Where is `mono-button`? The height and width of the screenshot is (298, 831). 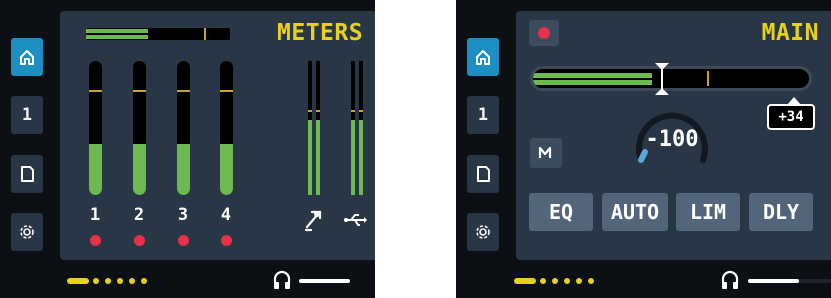 mono-button is located at coordinates (546, 153).